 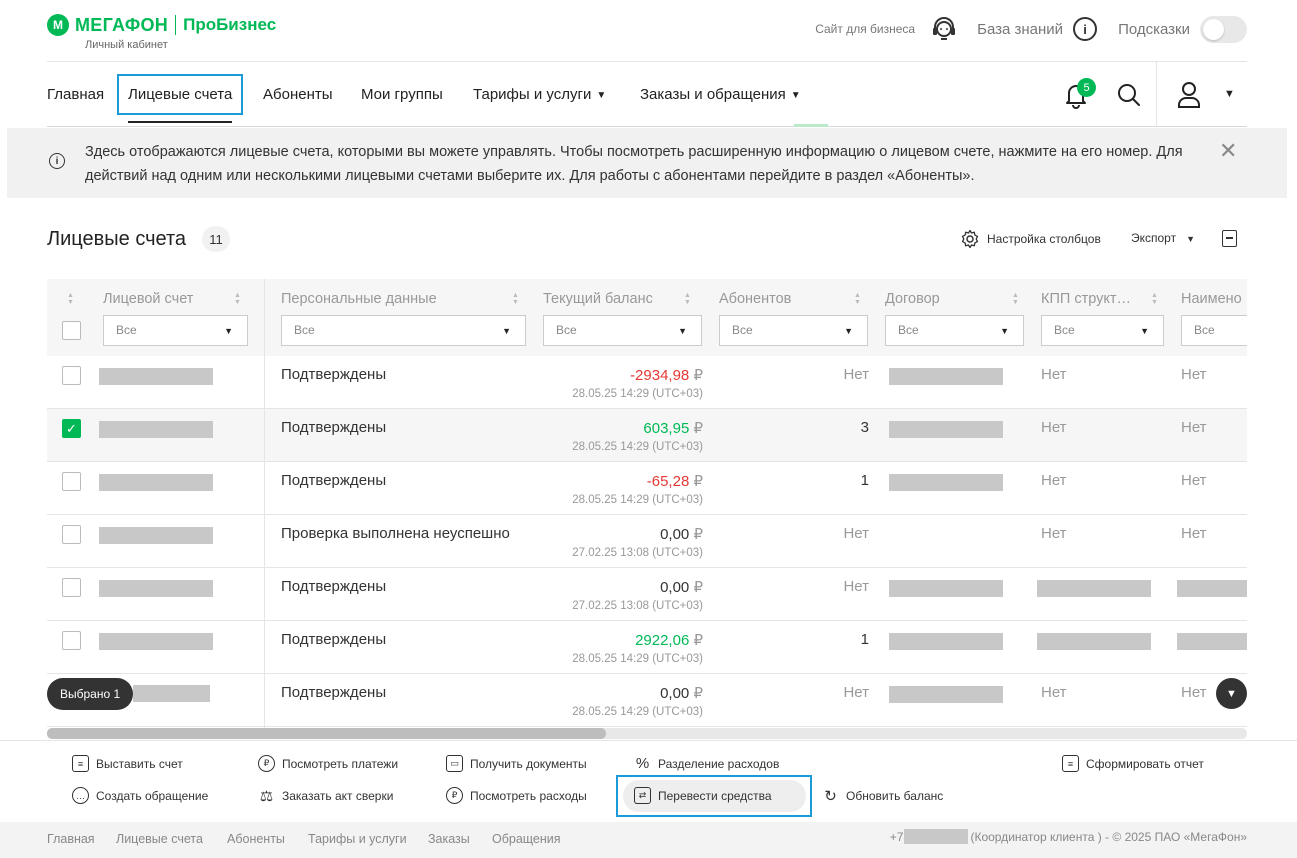 What do you see at coordinates (1054, 480) in the screenshot?
I see `kpp-cell: Нет` at bounding box center [1054, 480].